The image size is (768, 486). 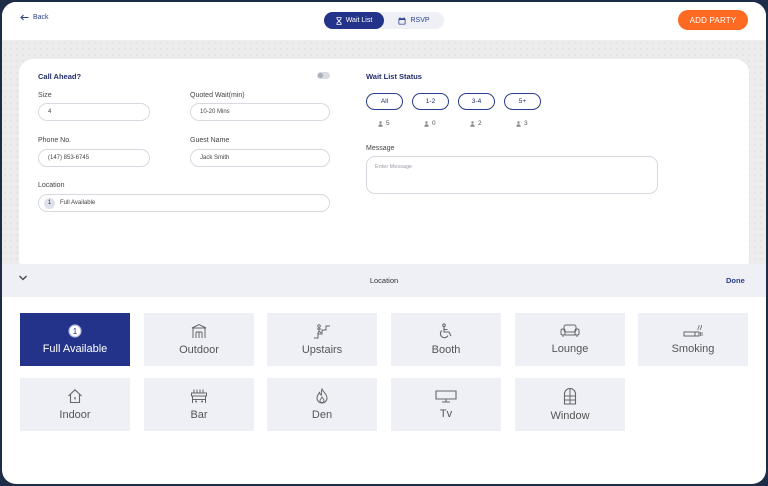 What do you see at coordinates (570, 396) in the screenshot?
I see `window-icon` at bounding box center [570, 396].